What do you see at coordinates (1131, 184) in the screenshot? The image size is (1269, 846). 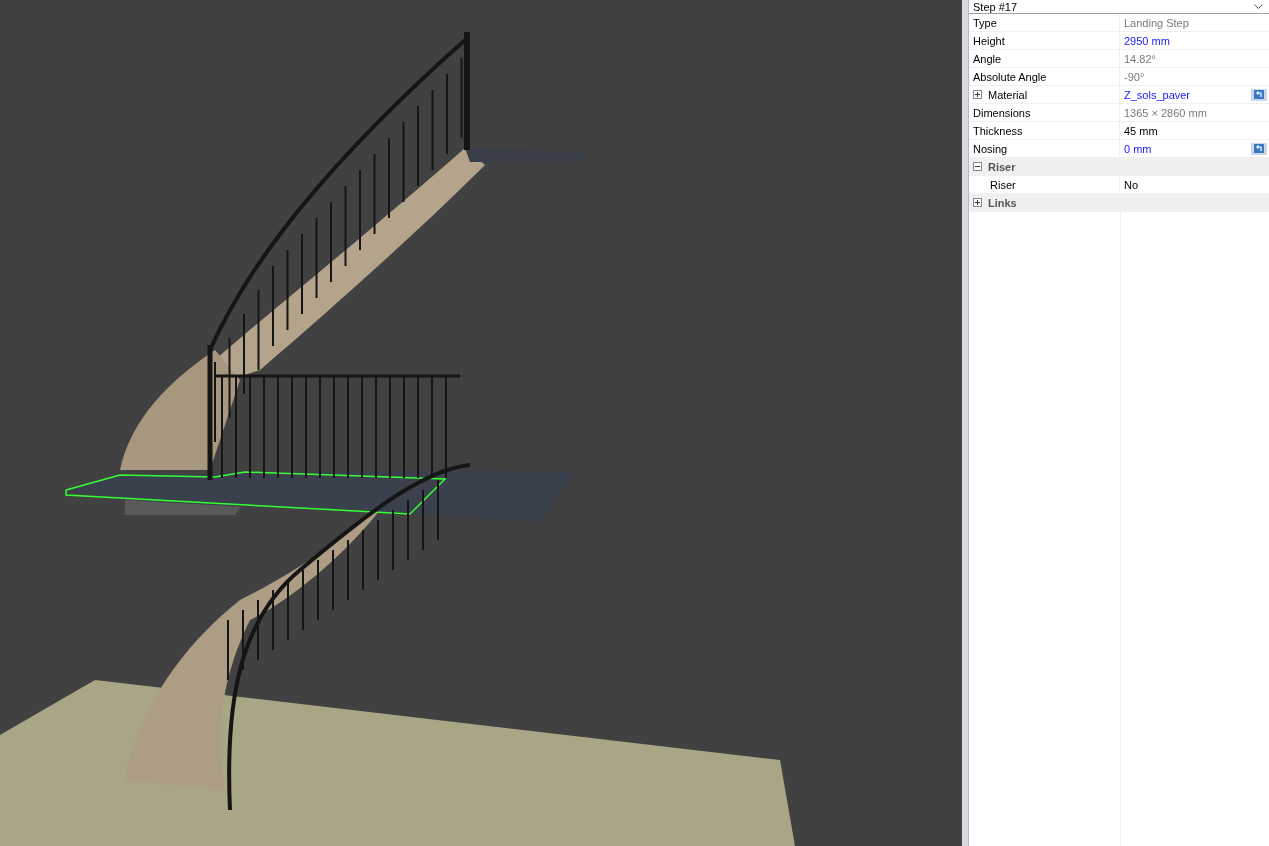 I see `property-value: No` at bounding box center [1131, 184].